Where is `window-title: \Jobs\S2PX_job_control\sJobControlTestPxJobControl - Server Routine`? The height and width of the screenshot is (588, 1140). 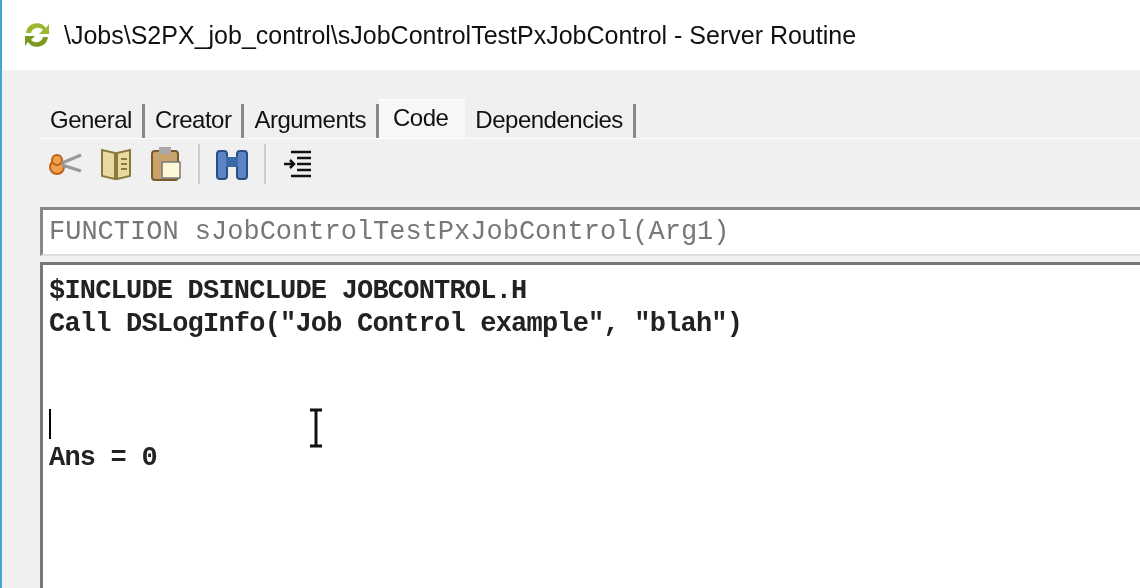 window-title: \Jobs\S2PX_job_control\sJobControlTestPxJobControl - Server Routine is located at coordinates (460, 35).